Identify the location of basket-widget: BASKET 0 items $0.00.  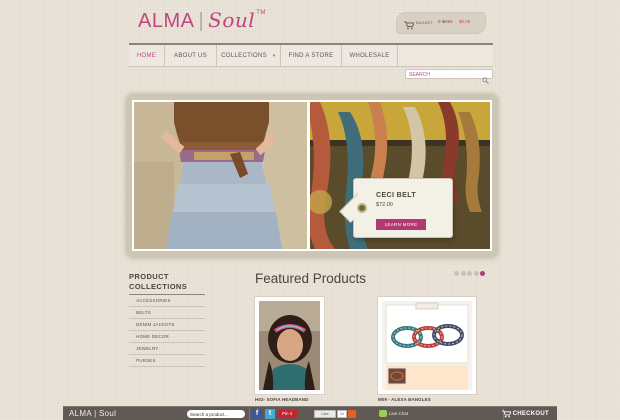
(441, 23).